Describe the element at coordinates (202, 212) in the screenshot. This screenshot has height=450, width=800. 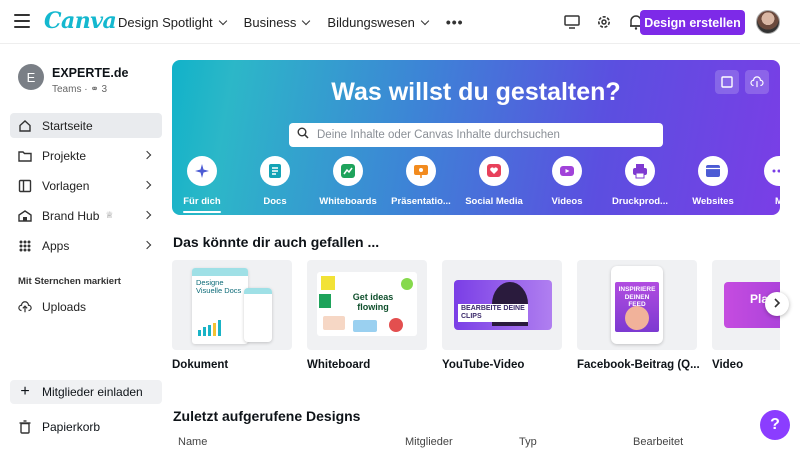
I see `active-underline` at that location.